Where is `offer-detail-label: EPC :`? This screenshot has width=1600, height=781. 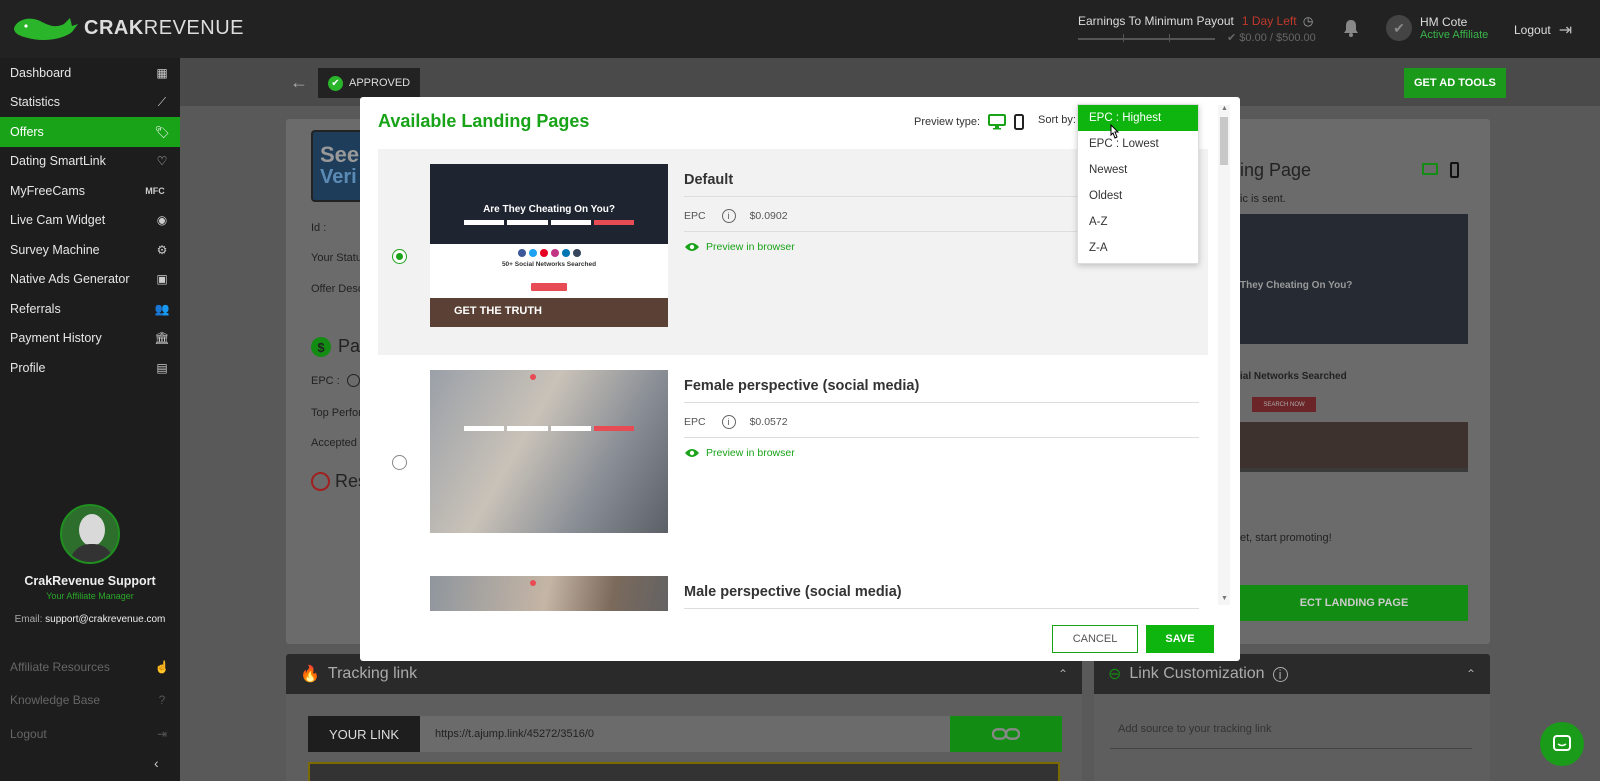
offer-detail-label: EPC : is located at coordinates (325, 381).